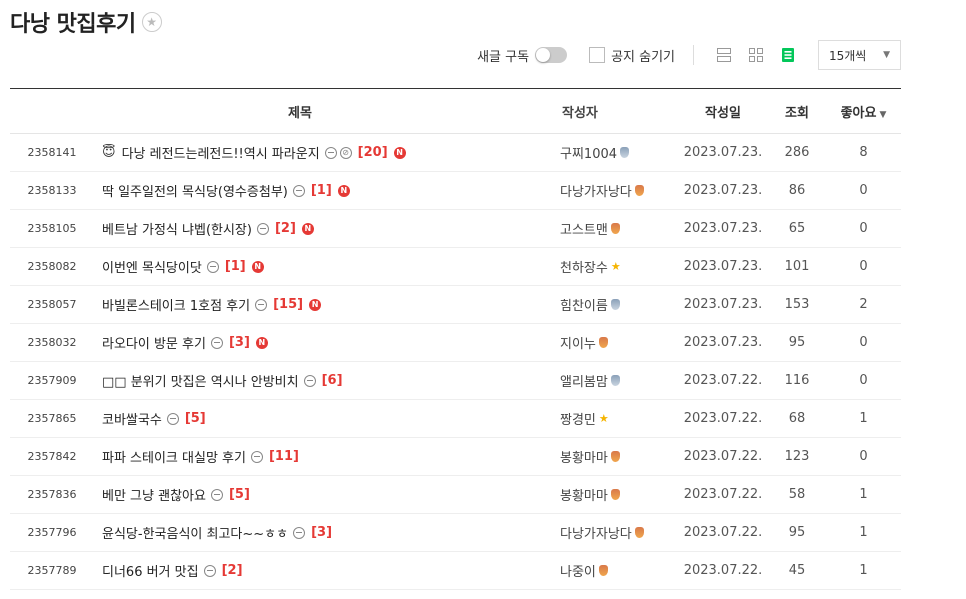 Image resolution: width=966 pixels, height=599 pixels. Describe the element at coordinates (797, 228) in the screenshot. I see `view-count: 65` at that location.